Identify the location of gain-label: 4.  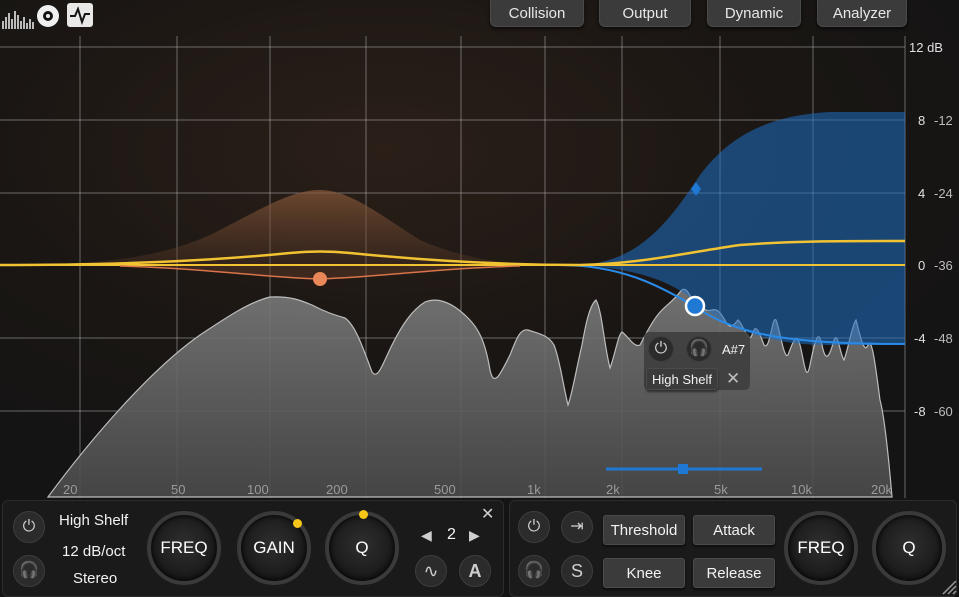
(921, 193).